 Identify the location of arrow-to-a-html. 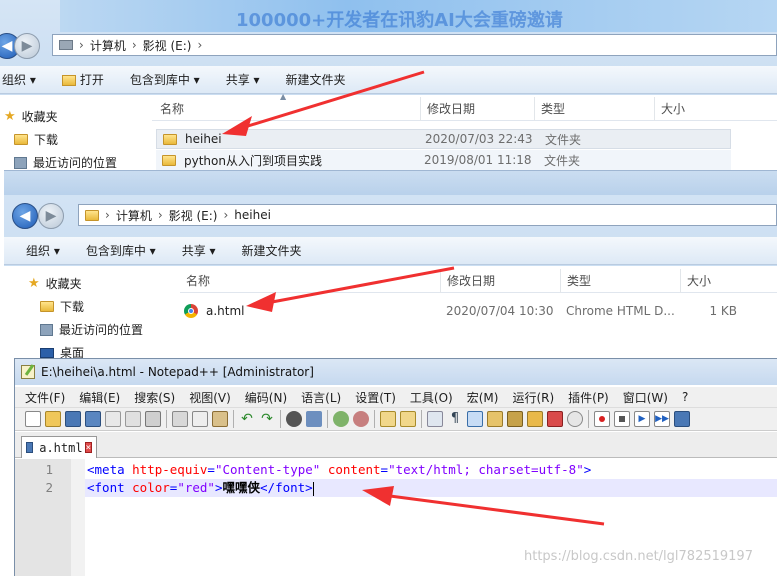
(350, 289).